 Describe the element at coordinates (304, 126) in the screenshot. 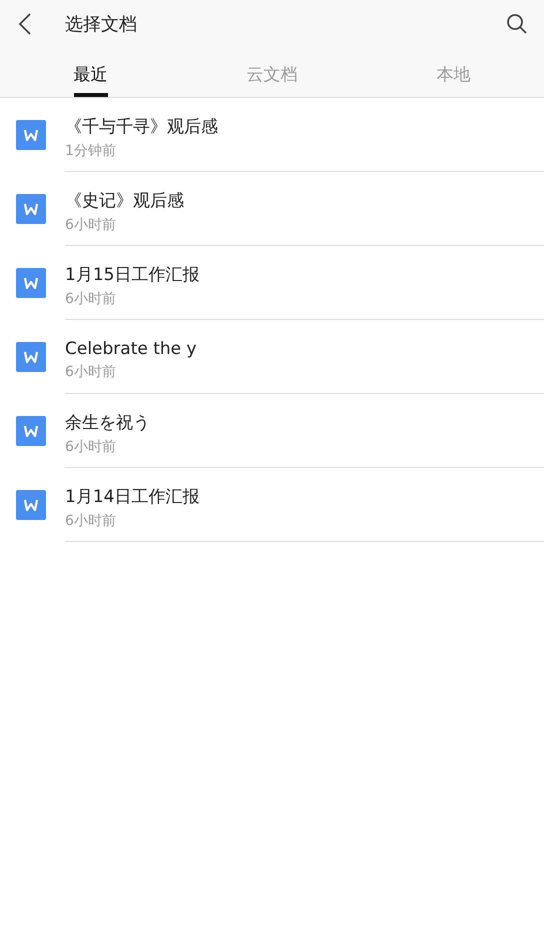

I see `document-name: 《千与千寻》观后感` at that location.